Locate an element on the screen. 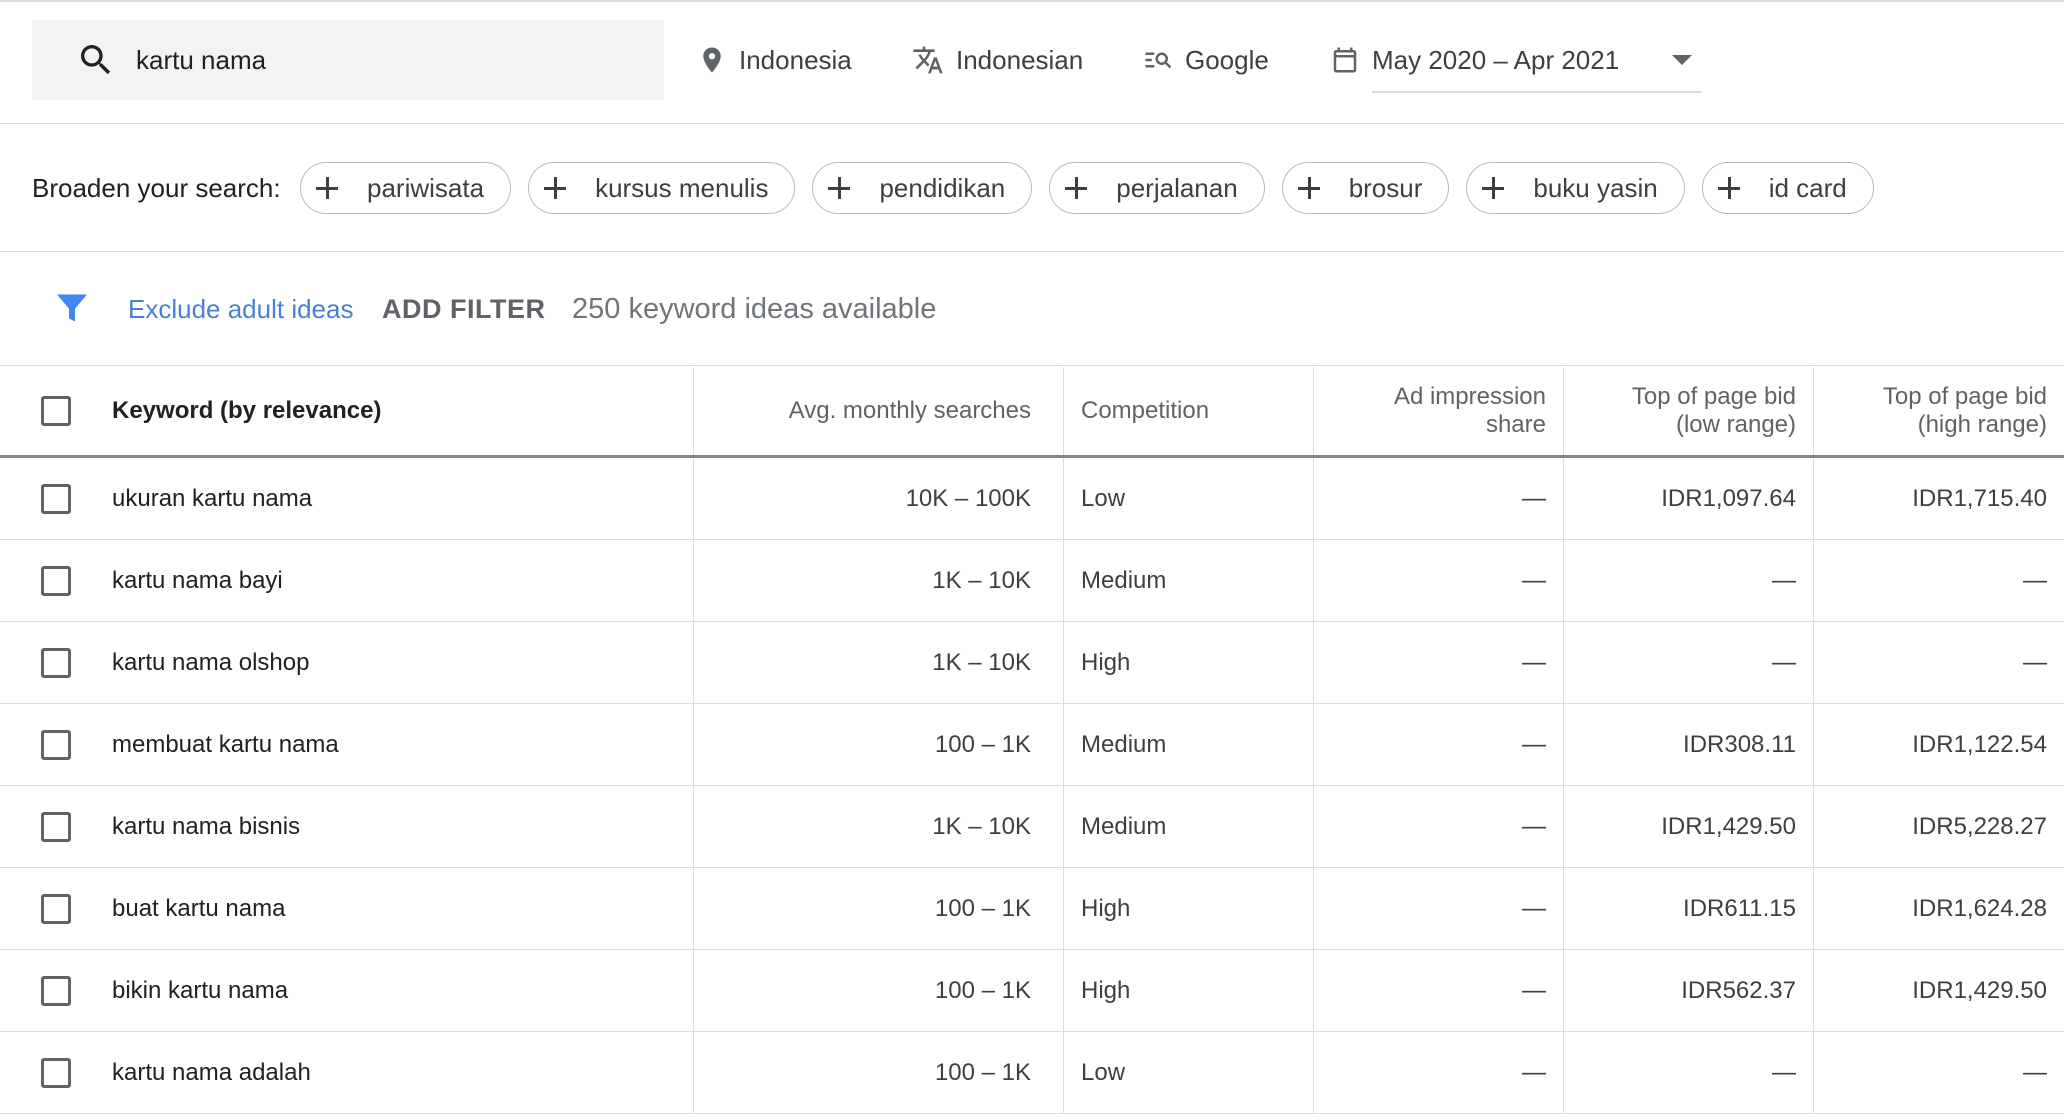  header-high-line2: (high range) is located at coordinates (1982, 424).